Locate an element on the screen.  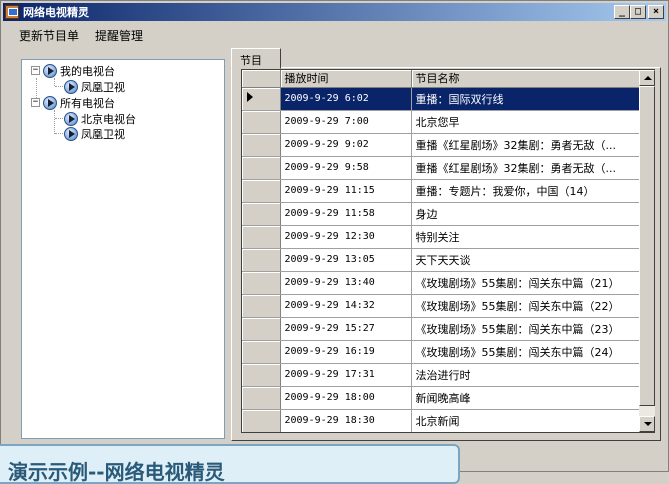
close-button: × is located at coordinates (656, 12).